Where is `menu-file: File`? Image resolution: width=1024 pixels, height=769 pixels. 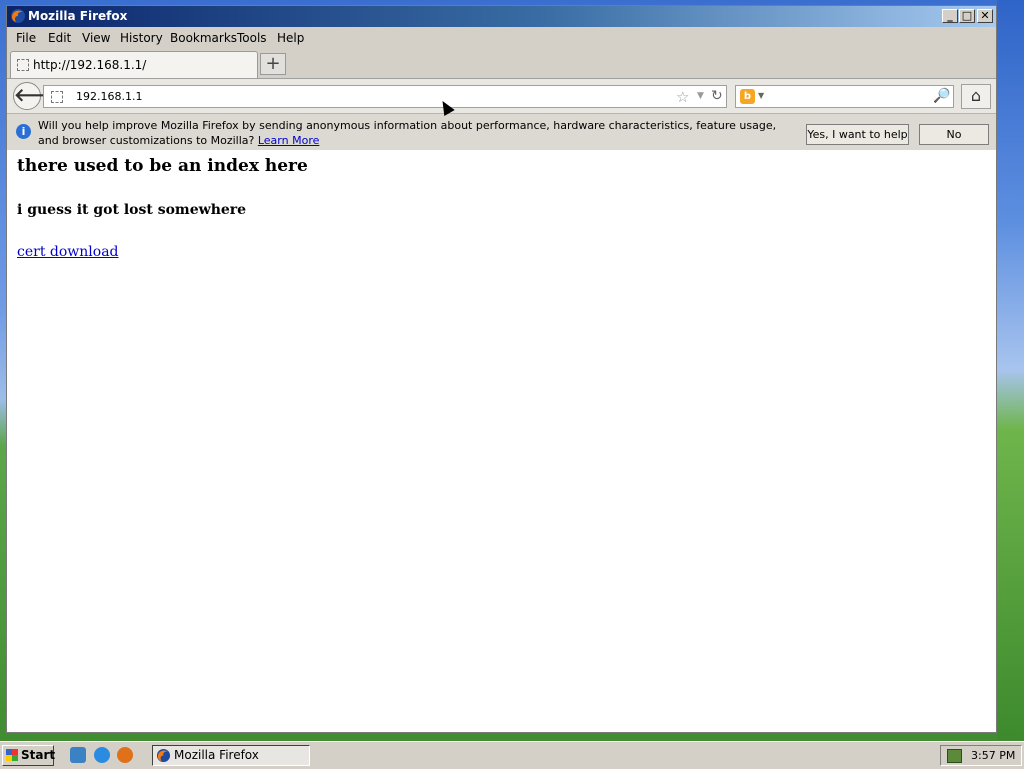 menu-file: File is located at coordinates (26, 38).